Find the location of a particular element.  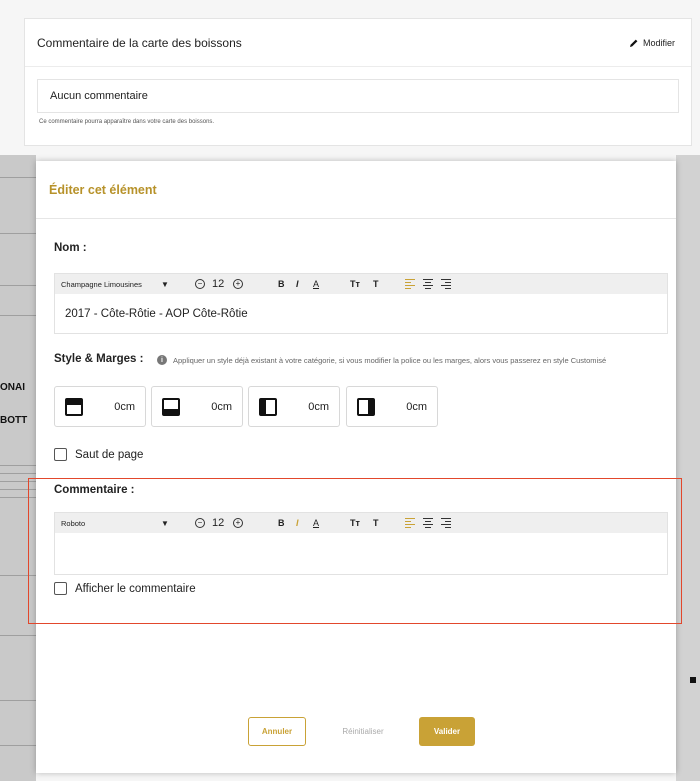

background-table-fragment: ONAI BOTT is located at coordinates (18, 468).